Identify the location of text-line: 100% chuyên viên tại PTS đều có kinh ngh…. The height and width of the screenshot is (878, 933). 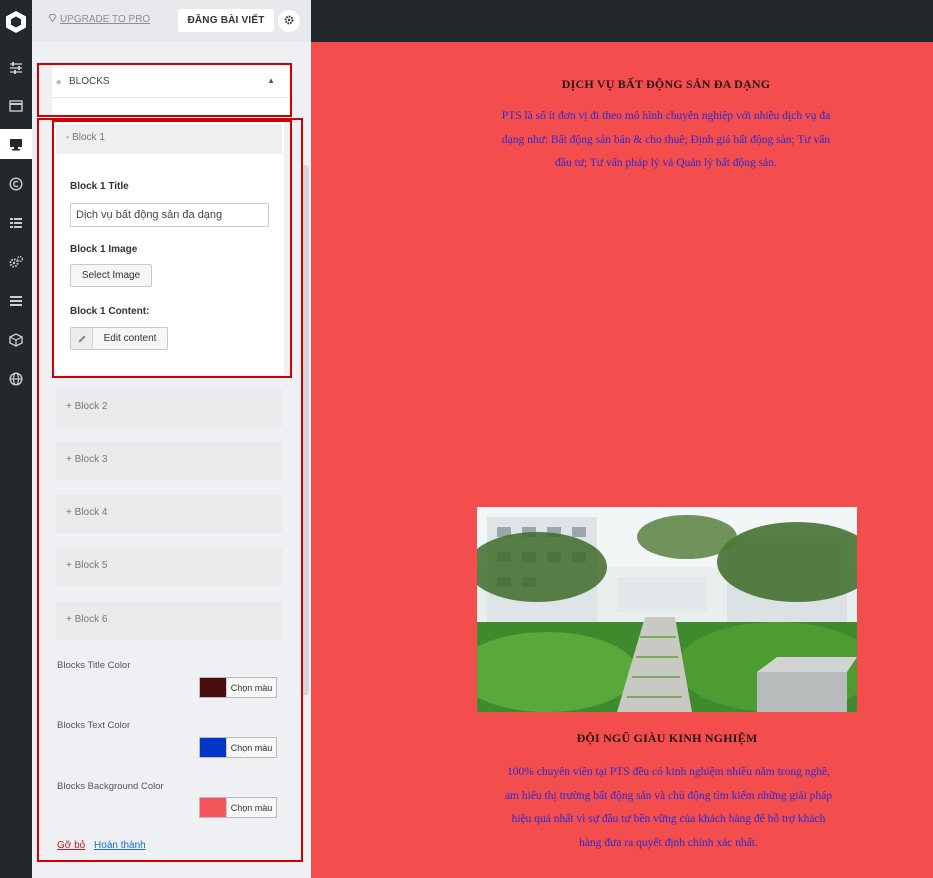
(668, 772).